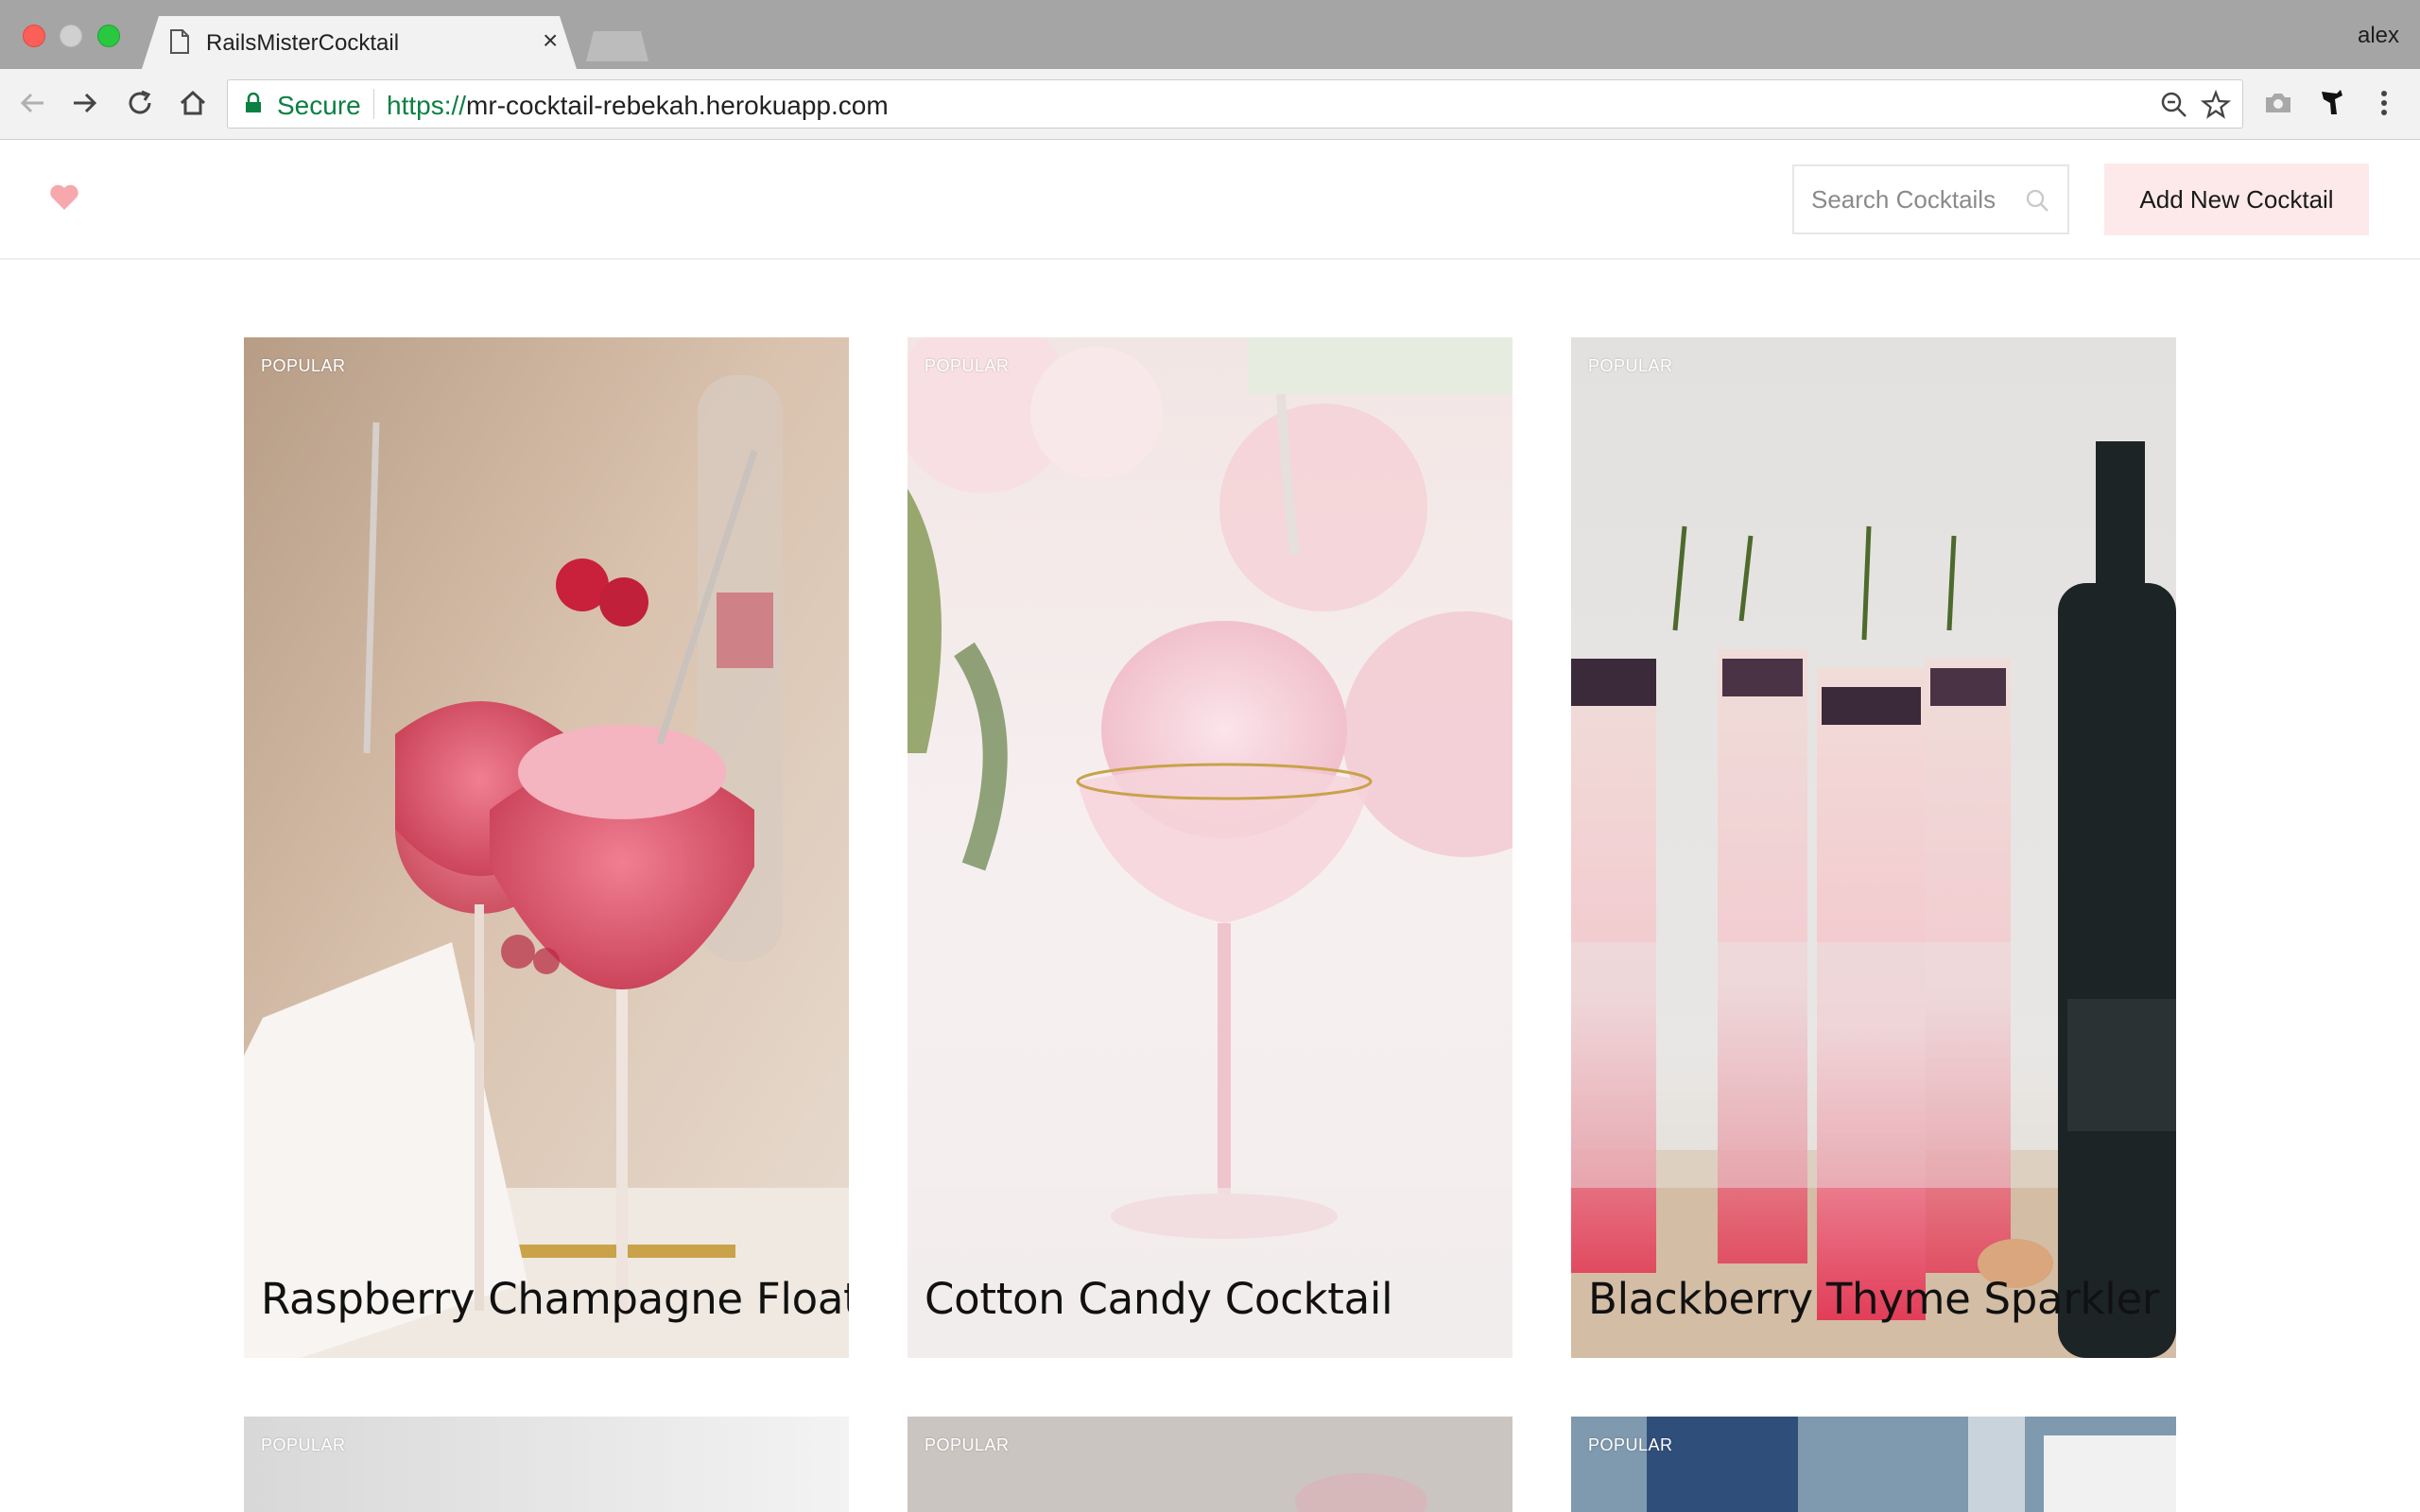 Image resolution: width=2420 pixels, height=1512 pixels. Describe the element at coordinates (2278, 103) in the screenshot. I see `camera-icon` at that location.